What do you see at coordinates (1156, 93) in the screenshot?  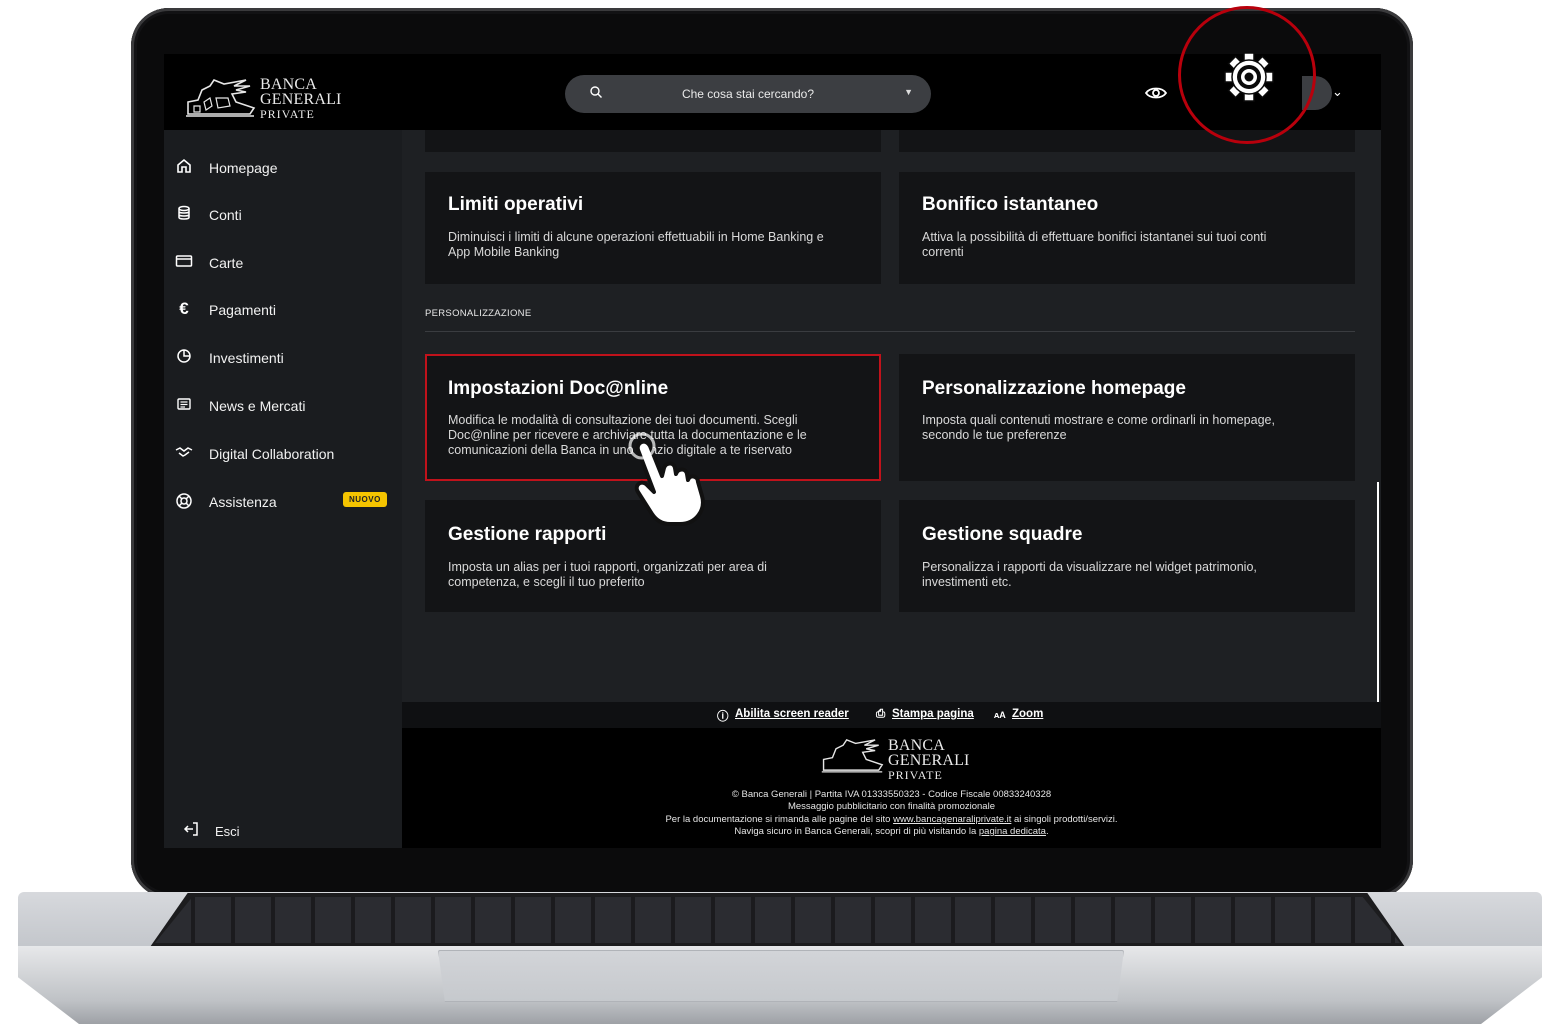 I see `eye-icon` at bounding box center [1156, 93].